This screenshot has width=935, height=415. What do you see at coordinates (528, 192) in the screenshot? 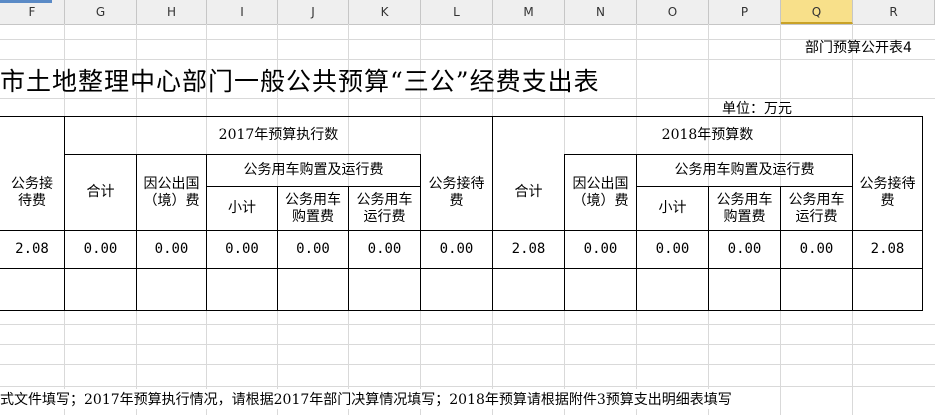
I see `header-total-2018: 合计` at bounding box center [528, 192].